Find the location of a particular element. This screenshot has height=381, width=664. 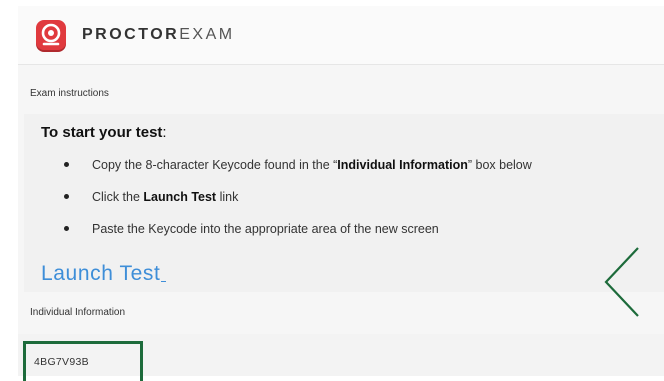

text-cursor is located at coordinates (164, 281).